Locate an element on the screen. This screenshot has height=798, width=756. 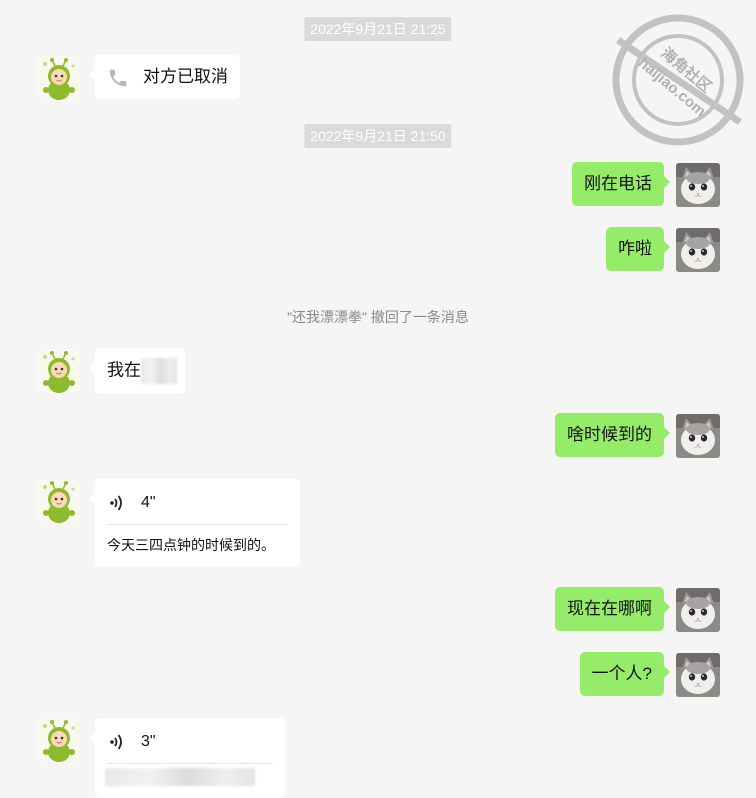
watermark-logo-icon: 海角社区 haijiao.com is located at coordinates (678, 80).